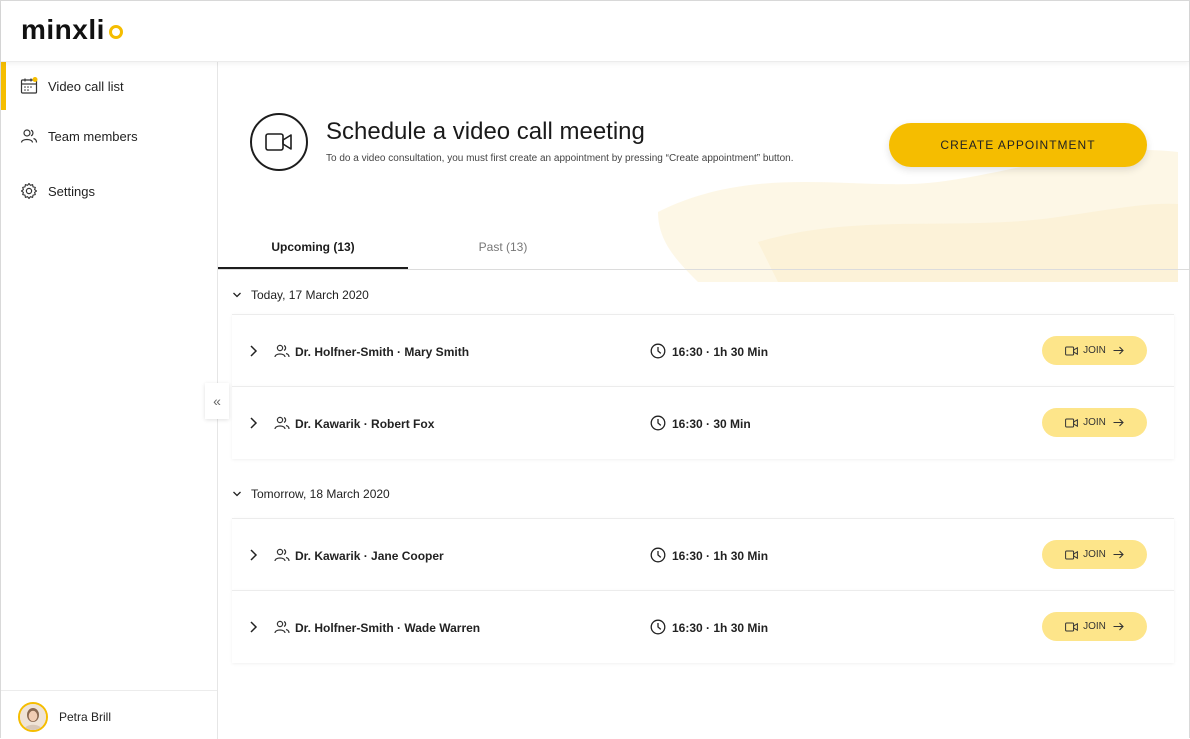 The height and width of the screenshot is (739, 1190). Describe the element at coordinates (93, 136) in the screenshot. I see `sidebar-item-label: Team members` at that location.